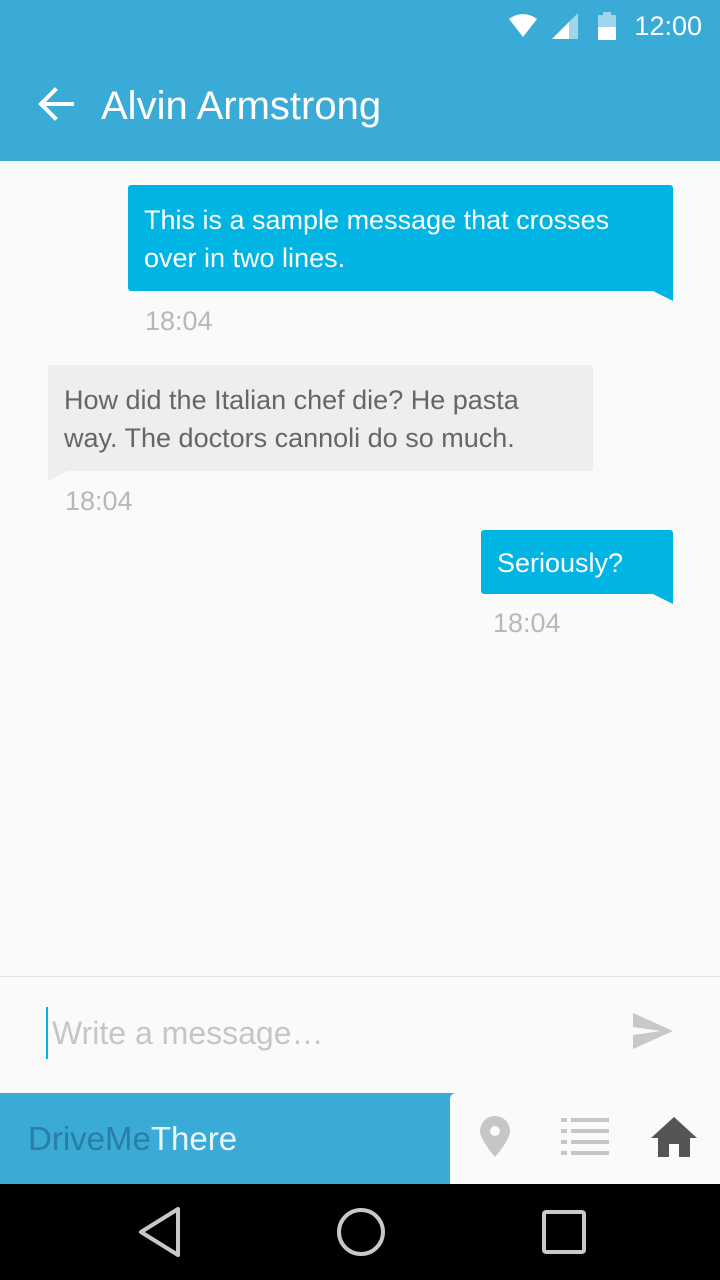 The height and width of the screenshot is (1280, 720). What do you see at coordinates (523, 26) in the screenshot?
I see `wifi-icon` at bounding box center [523, 26].